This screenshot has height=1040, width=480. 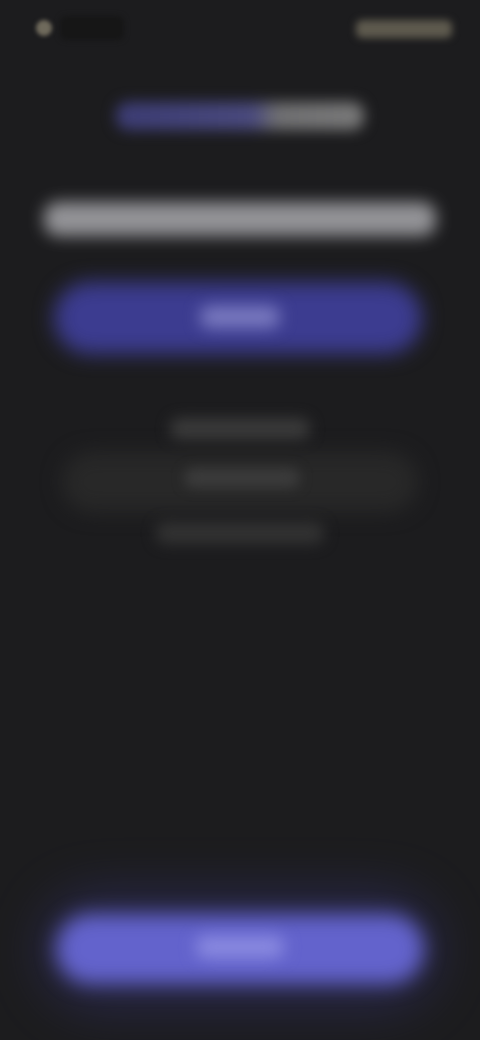 I want to click on signal-dot-icon, so click(x=44, y=28).